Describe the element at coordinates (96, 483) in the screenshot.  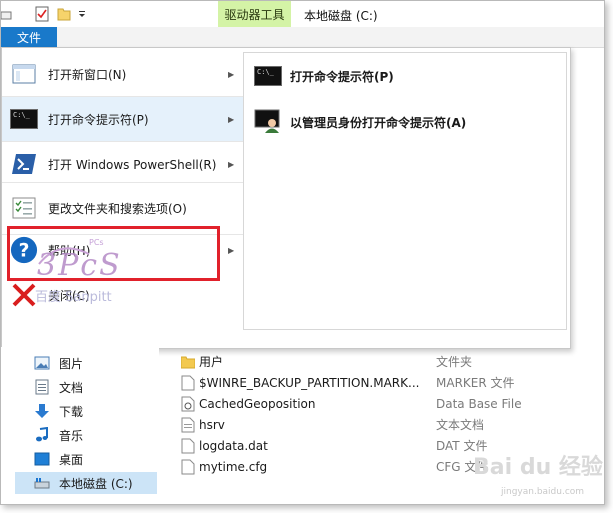
I see `nav-item-label: 本地磁盘 (C:)` at that location.